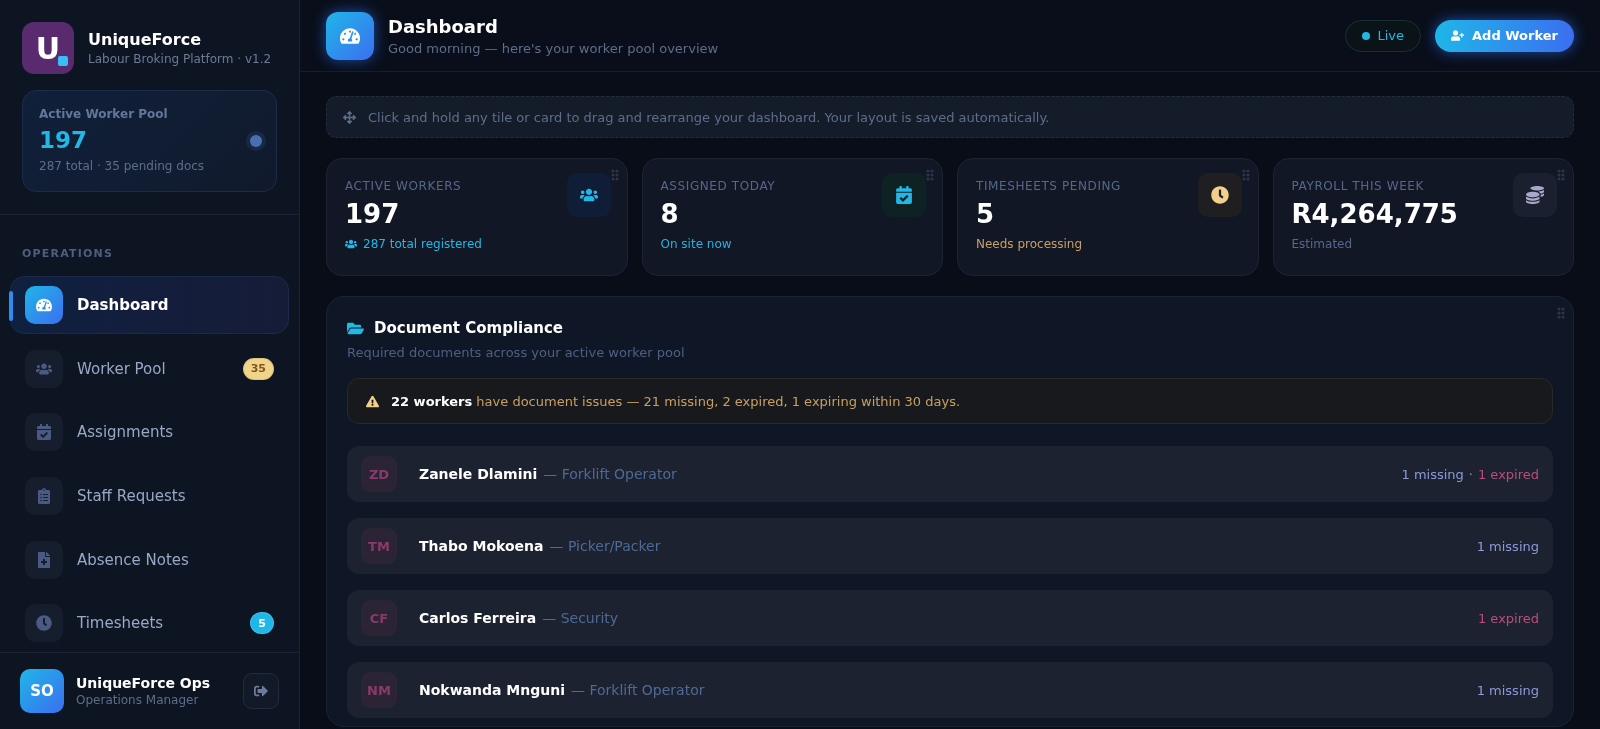 The width and height of the screenshot is (1600, 729). I want to click on user-name: UniqueForce Ops, so click(143, 683).